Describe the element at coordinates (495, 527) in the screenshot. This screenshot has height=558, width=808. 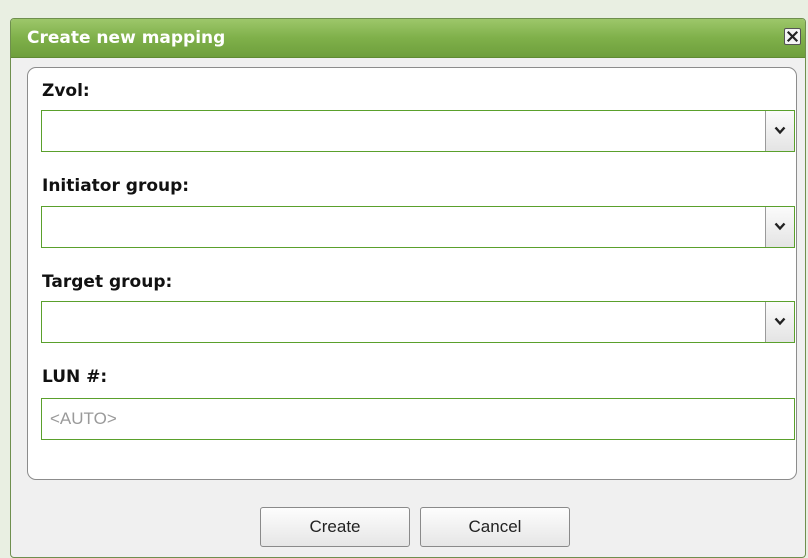
I see `cancel-button: Cancel` at that location.